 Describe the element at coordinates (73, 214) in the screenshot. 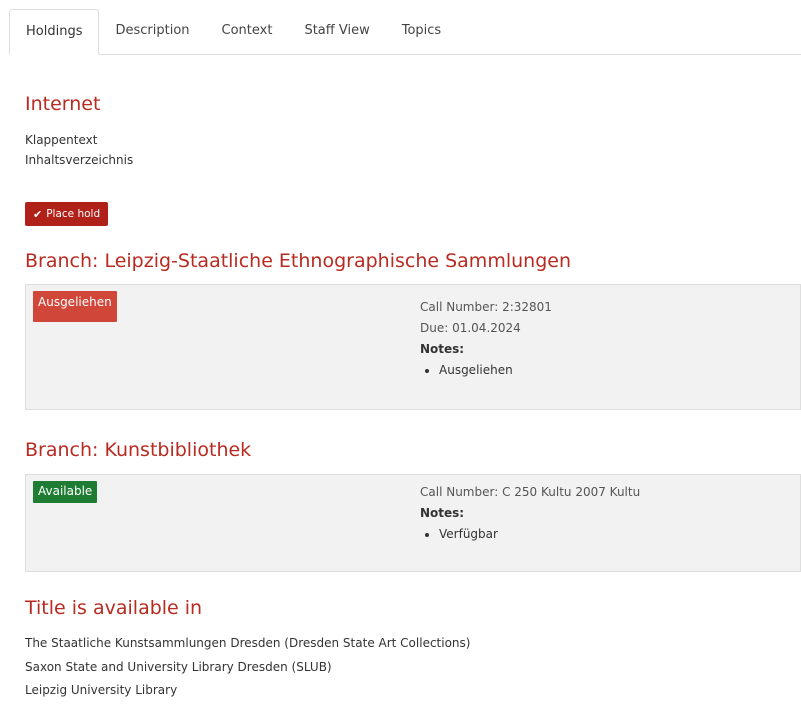

I see `place-hold-label: Place hold` at that location.